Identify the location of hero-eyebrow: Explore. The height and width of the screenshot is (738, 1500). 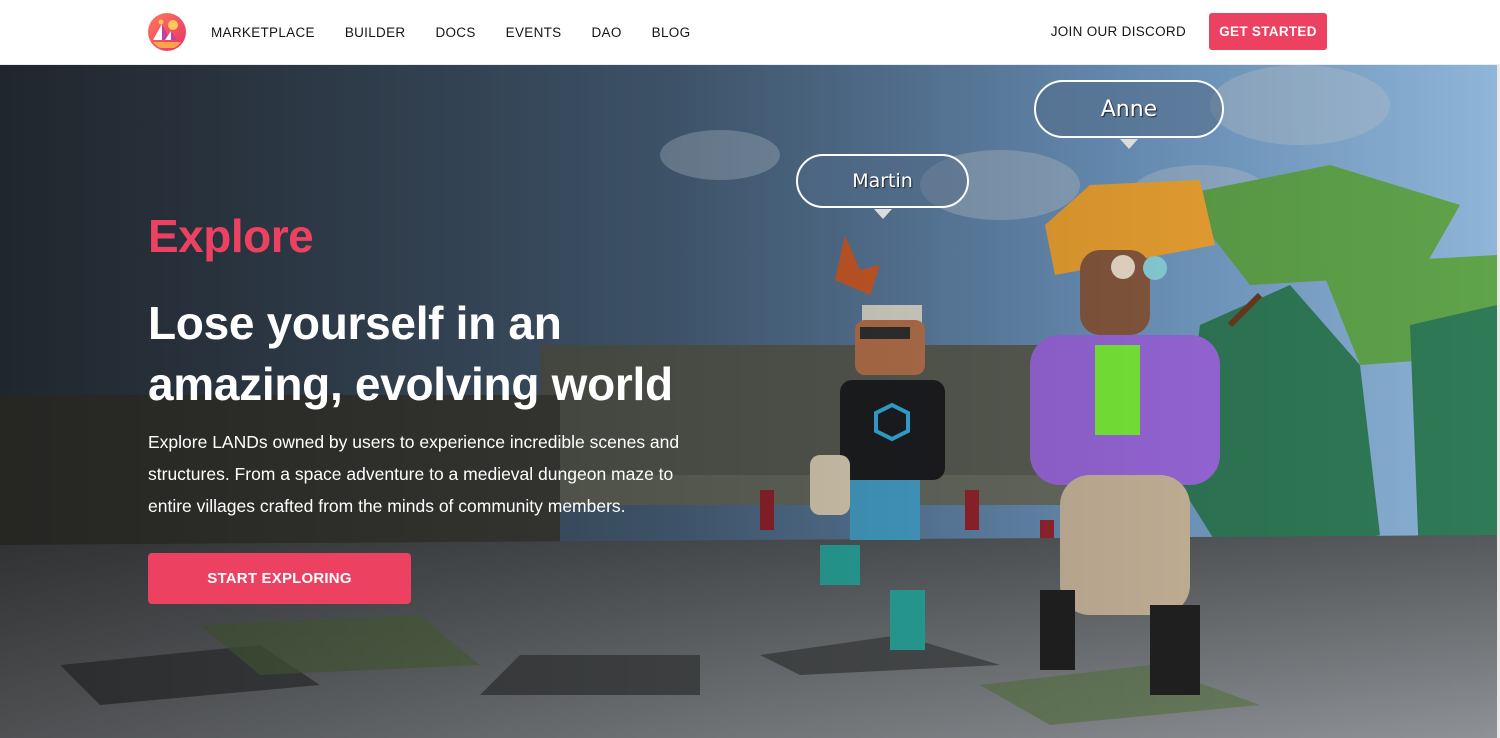
(231, 236).